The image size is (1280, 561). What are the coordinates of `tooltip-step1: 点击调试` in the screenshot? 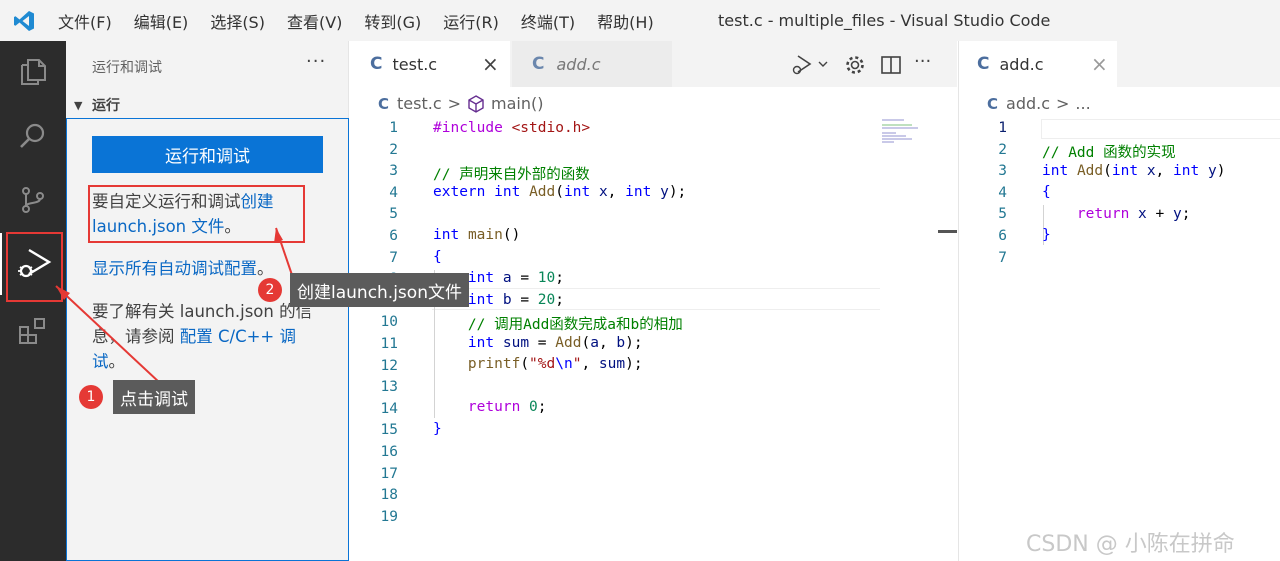 It's located at (154, 397).